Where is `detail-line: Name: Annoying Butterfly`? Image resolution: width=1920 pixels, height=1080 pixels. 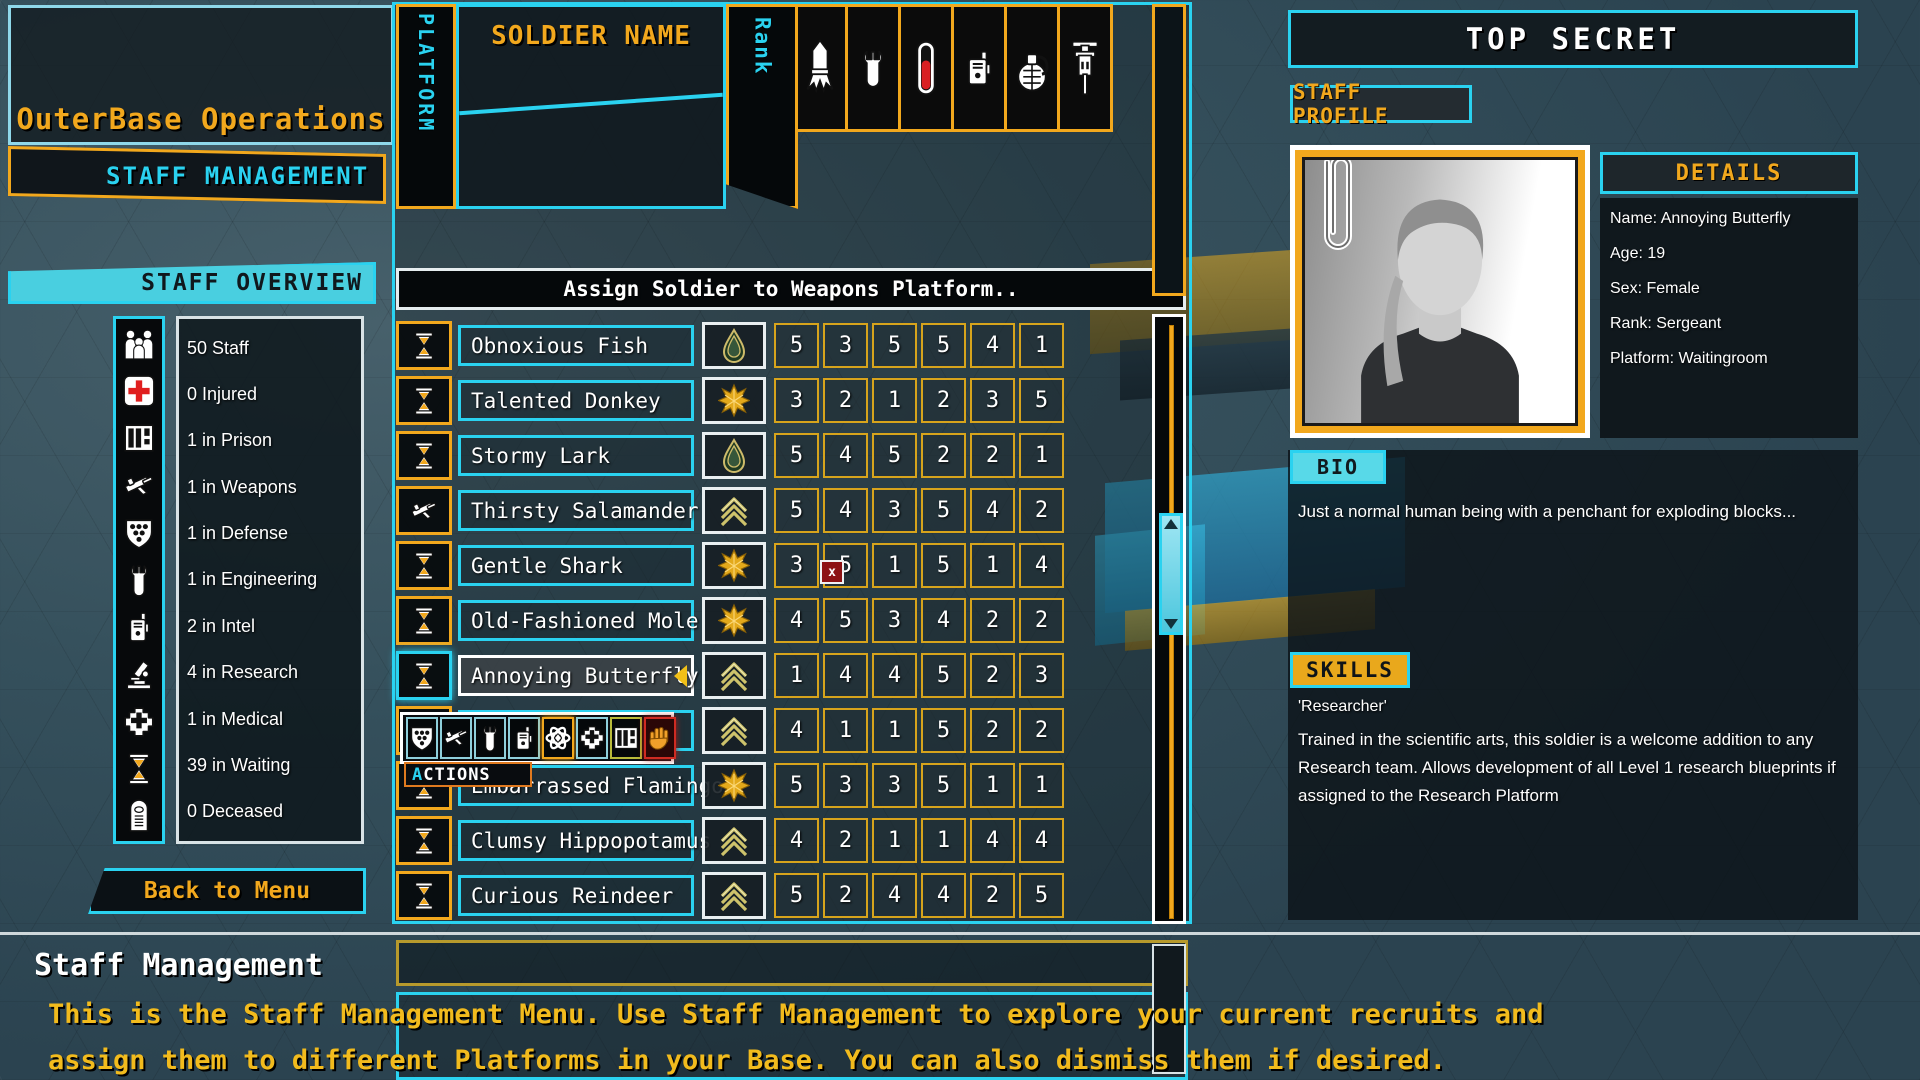 detail-line: Name: Annoying Butterfly is located at coordinates (1700, 218).